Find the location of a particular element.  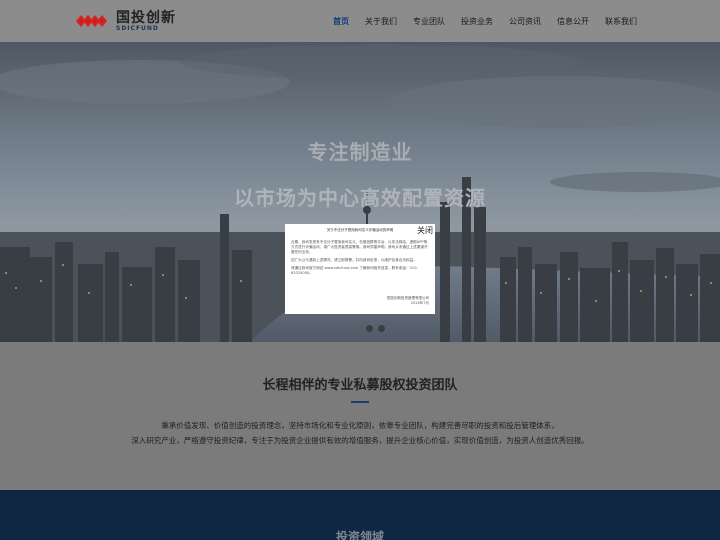

main-nav: 首页 关于我们 专业团队 投资业务 公司资讯 信息公开 联系我们 is located at coordinates (493, 21).